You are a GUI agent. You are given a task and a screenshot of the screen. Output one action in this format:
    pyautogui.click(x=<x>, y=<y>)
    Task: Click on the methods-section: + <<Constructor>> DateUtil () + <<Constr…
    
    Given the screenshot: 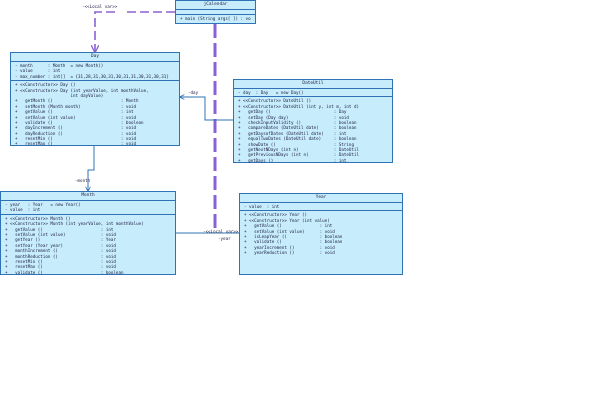 What is the action you would take?
    pyautogui.click(x=313, y=130)
    